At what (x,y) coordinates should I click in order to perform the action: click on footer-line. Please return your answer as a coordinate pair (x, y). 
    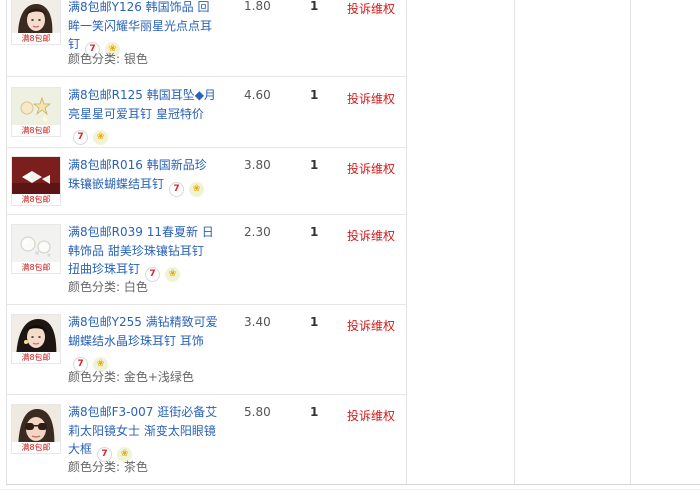
    Looking at the image, I should click on (350, 489).